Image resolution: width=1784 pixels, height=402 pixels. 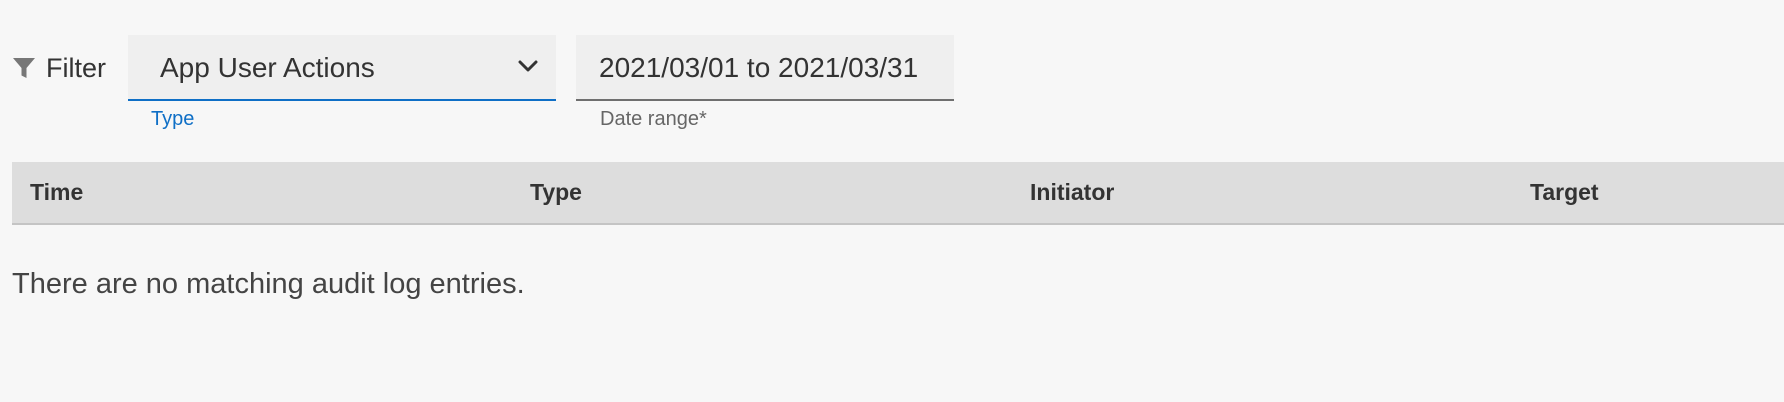 I want to click on date-range-value: 2021/03/01 to 2021/03/31, so click(x=759, y=67).